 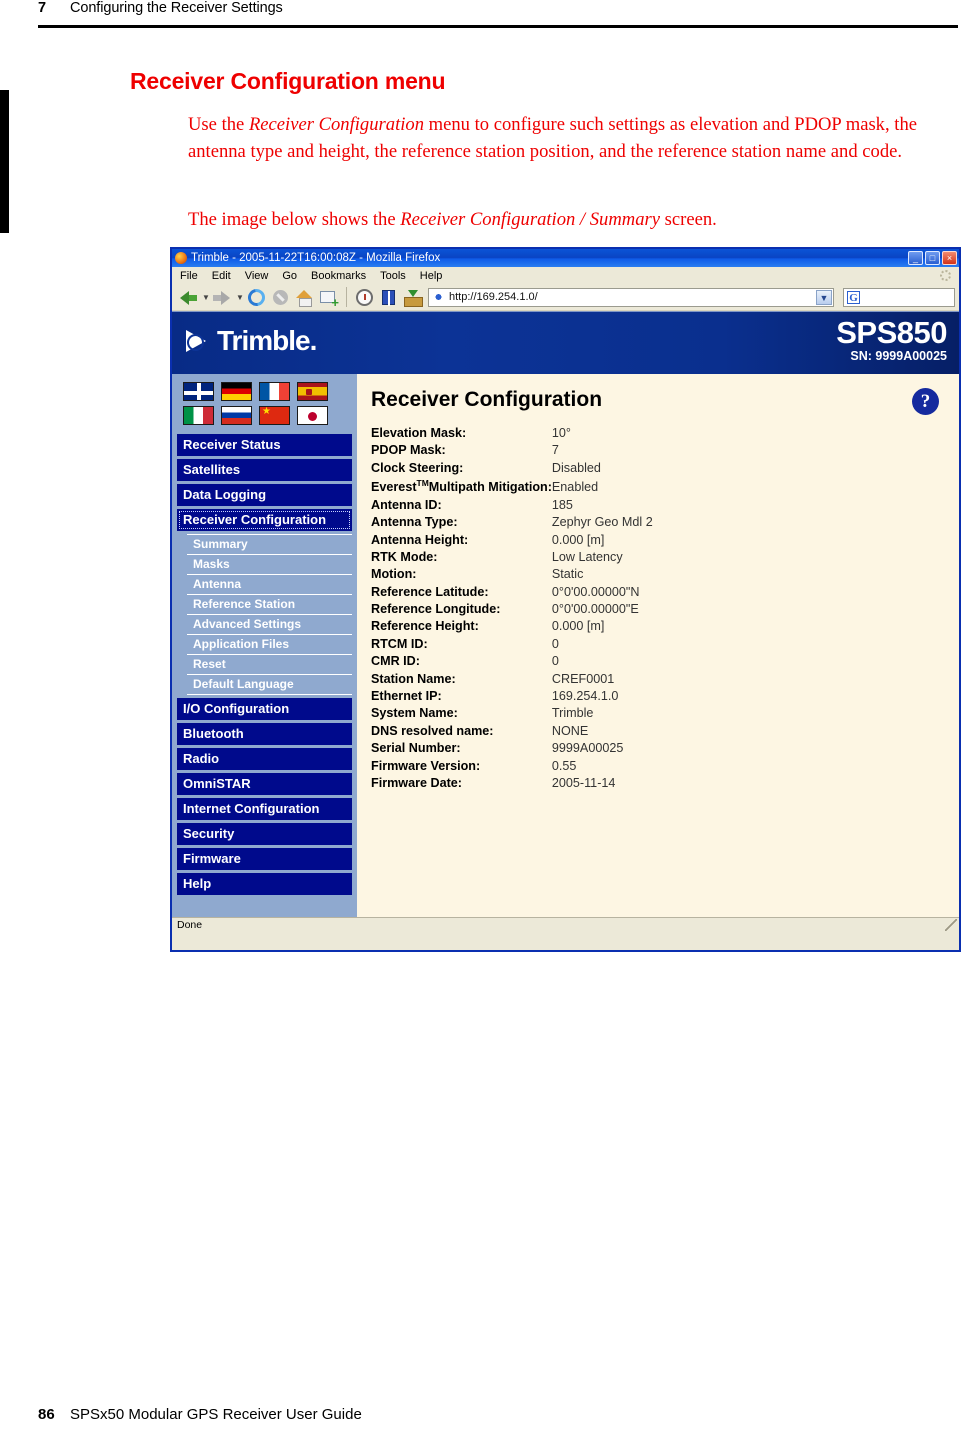 I want to click on back-dropdown-icon: ▼, so click(x=206, y=297).